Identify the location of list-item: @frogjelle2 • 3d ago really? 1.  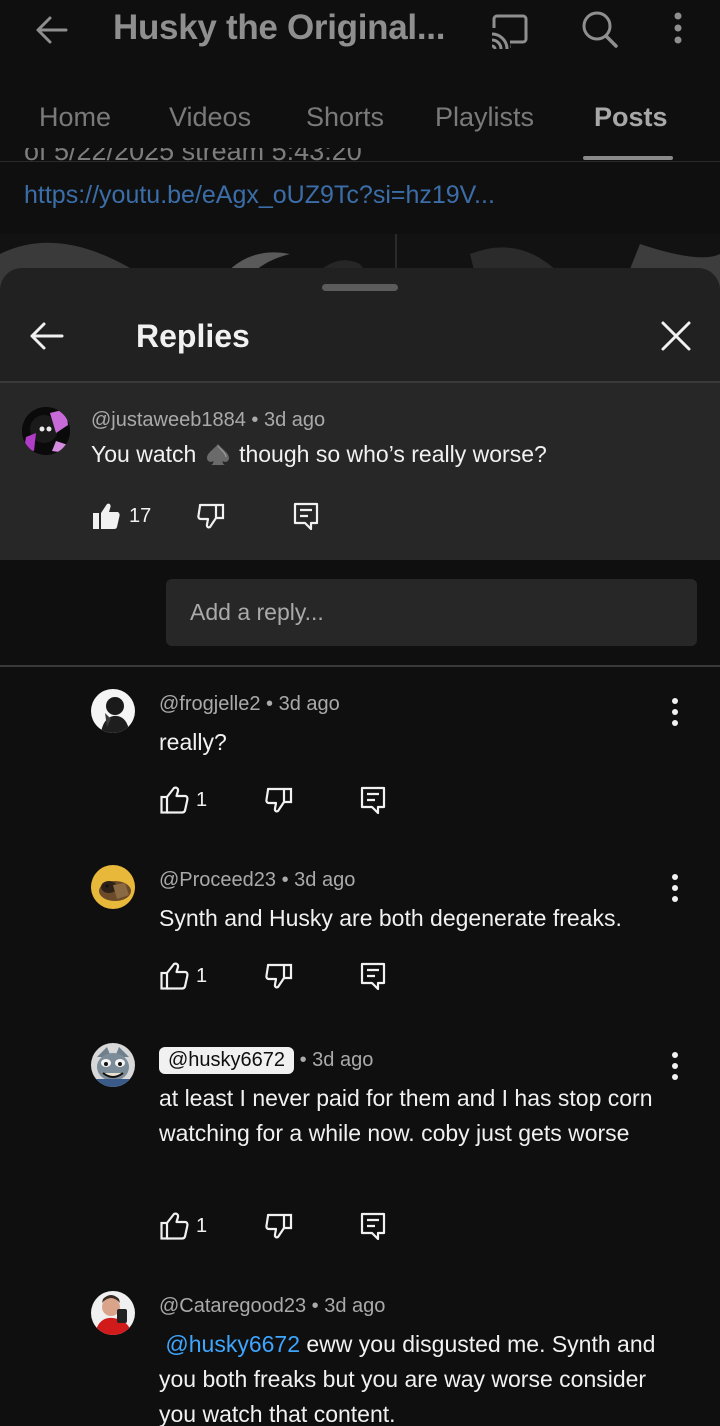
(360, 755).